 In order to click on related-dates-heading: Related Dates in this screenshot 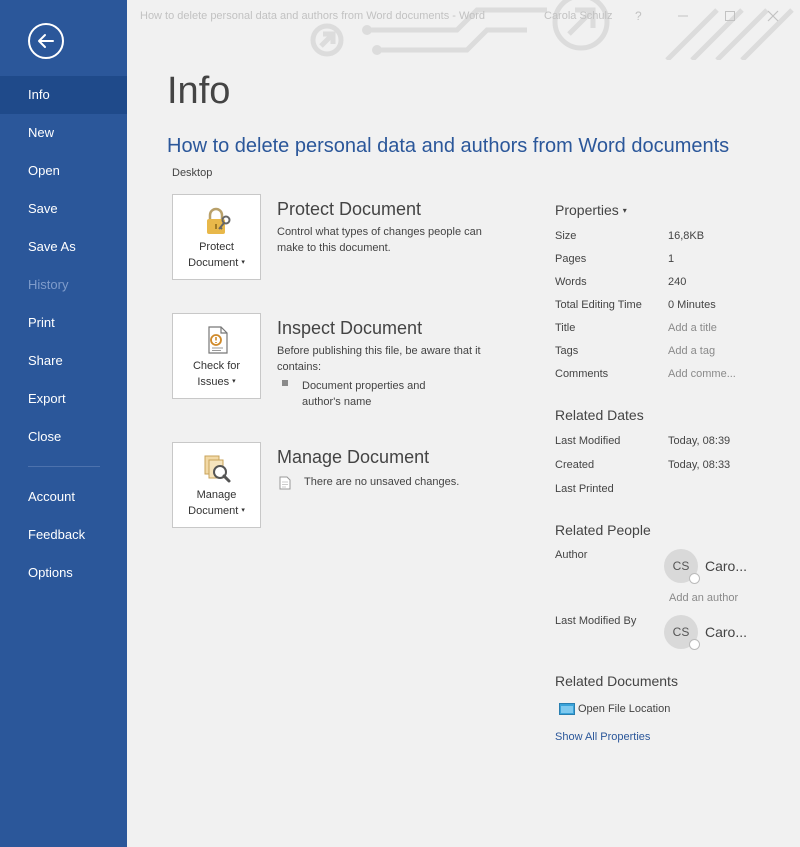, I will do `click(599, 415)`.